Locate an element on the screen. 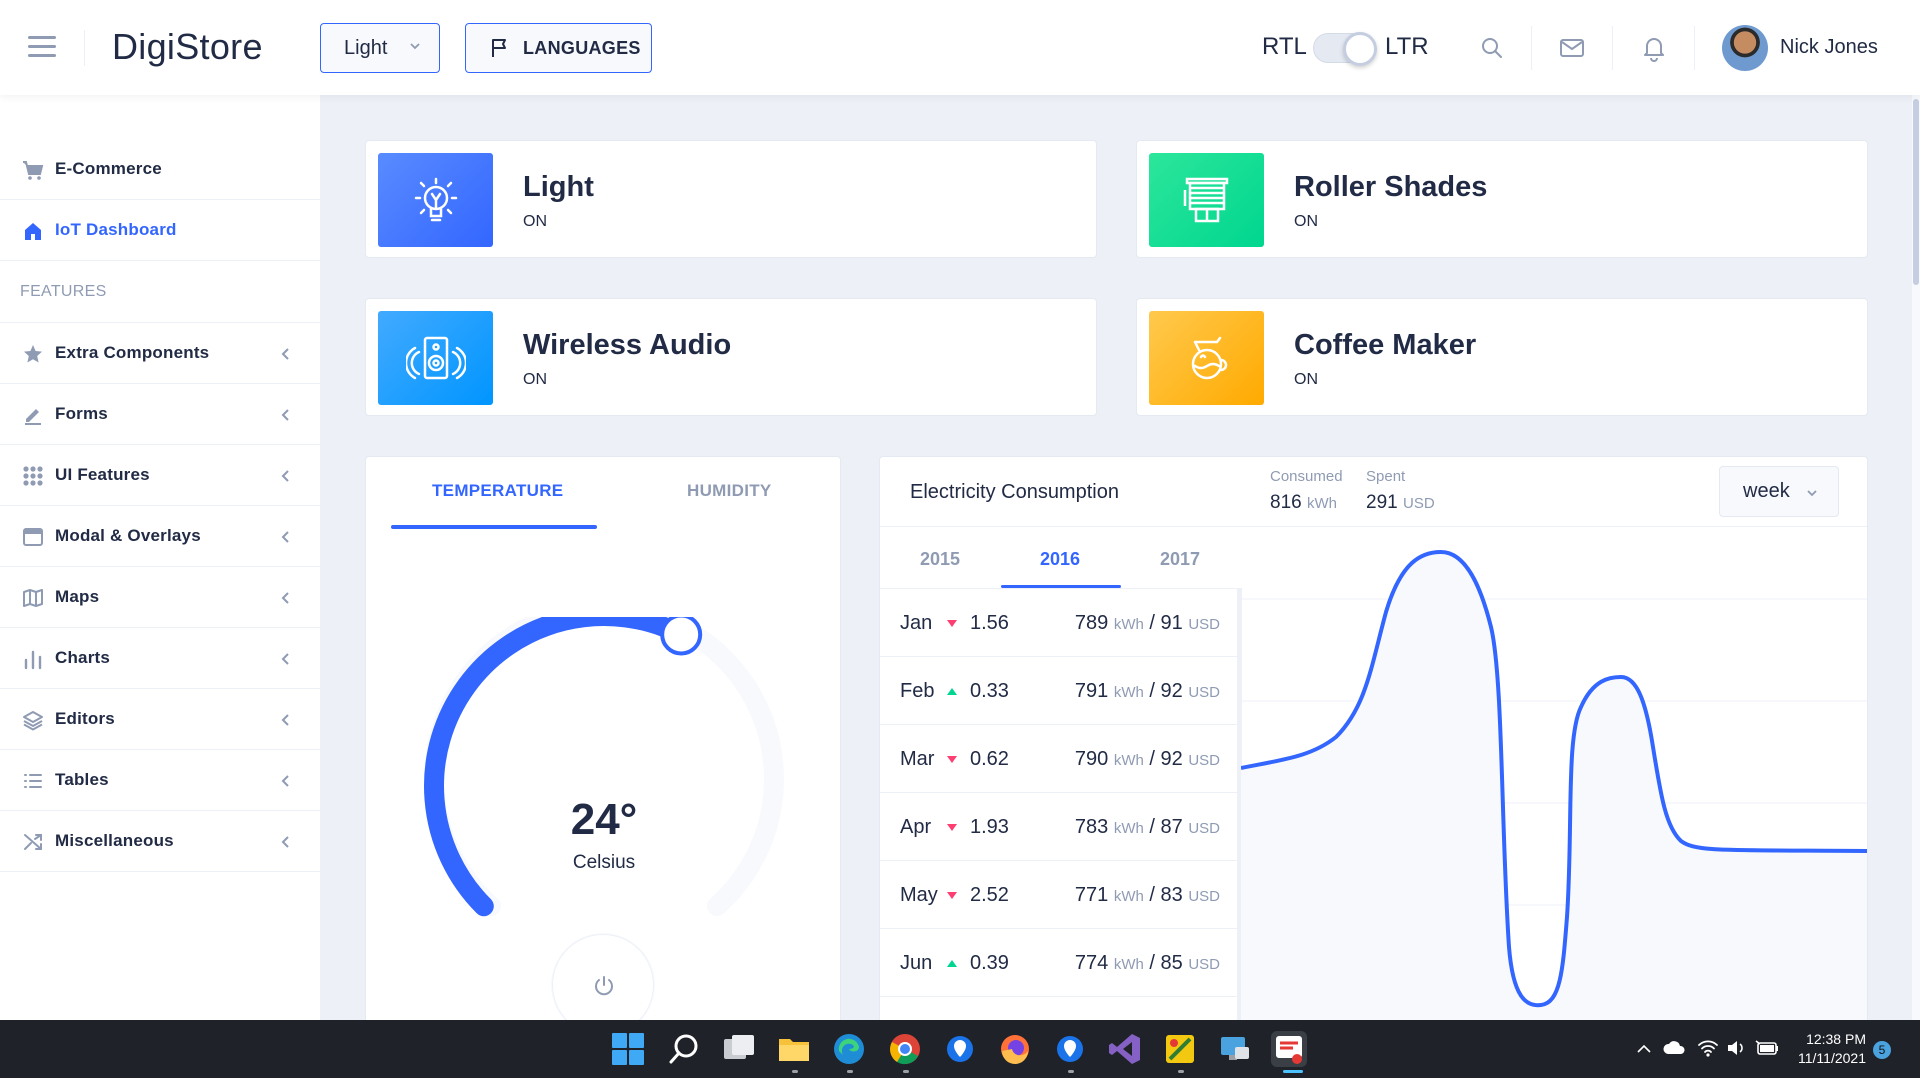  period-select: week is located at coordinates (1779, 491).